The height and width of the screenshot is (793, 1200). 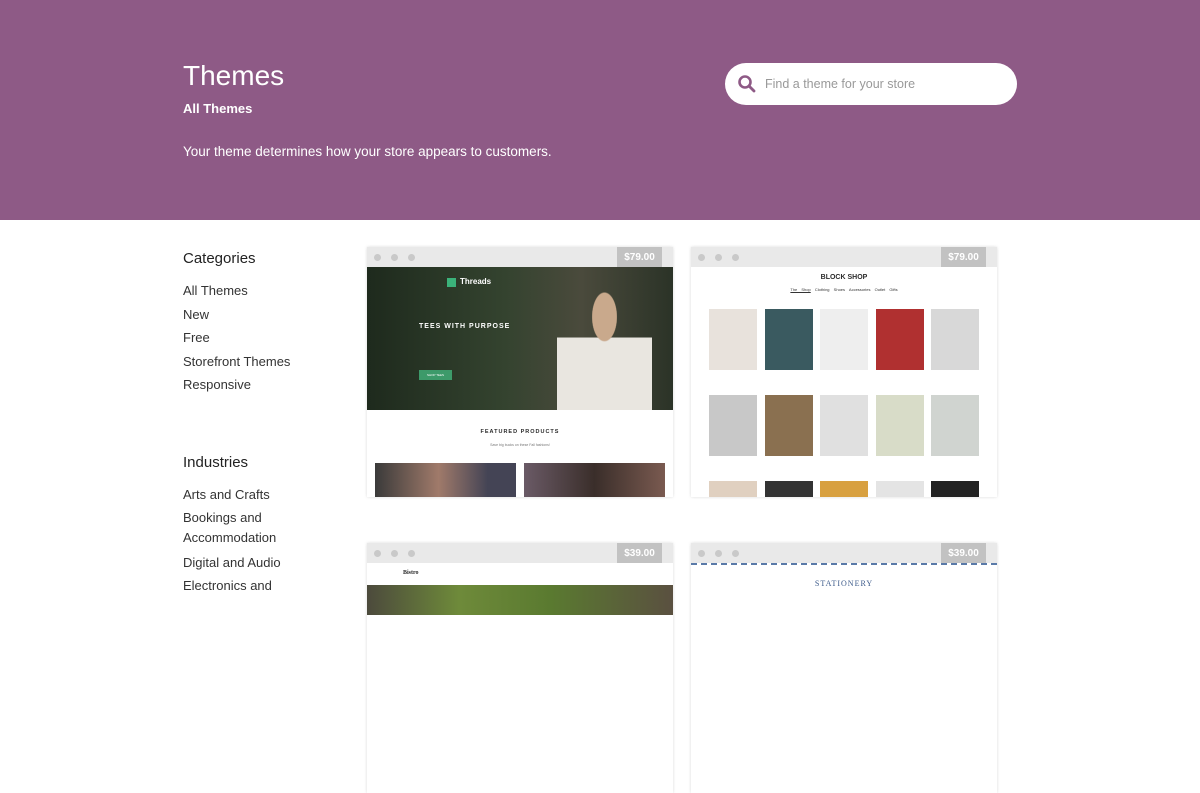 What do you see at coordinates (248, 495) in the screenshot?
I see `industry-arts-crafts: Arts and Crafts` at bounding box center [248, 495].